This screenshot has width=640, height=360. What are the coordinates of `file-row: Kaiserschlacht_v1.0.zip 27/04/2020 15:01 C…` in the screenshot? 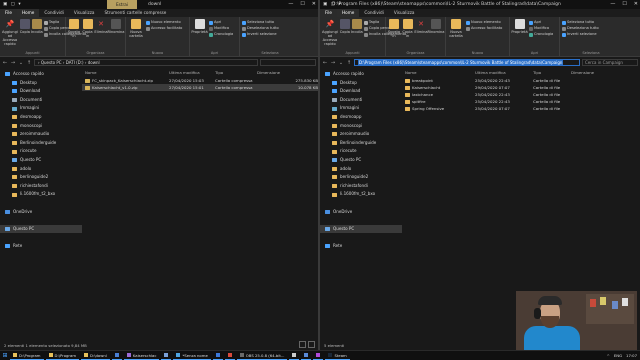 It's located at (200, 87).